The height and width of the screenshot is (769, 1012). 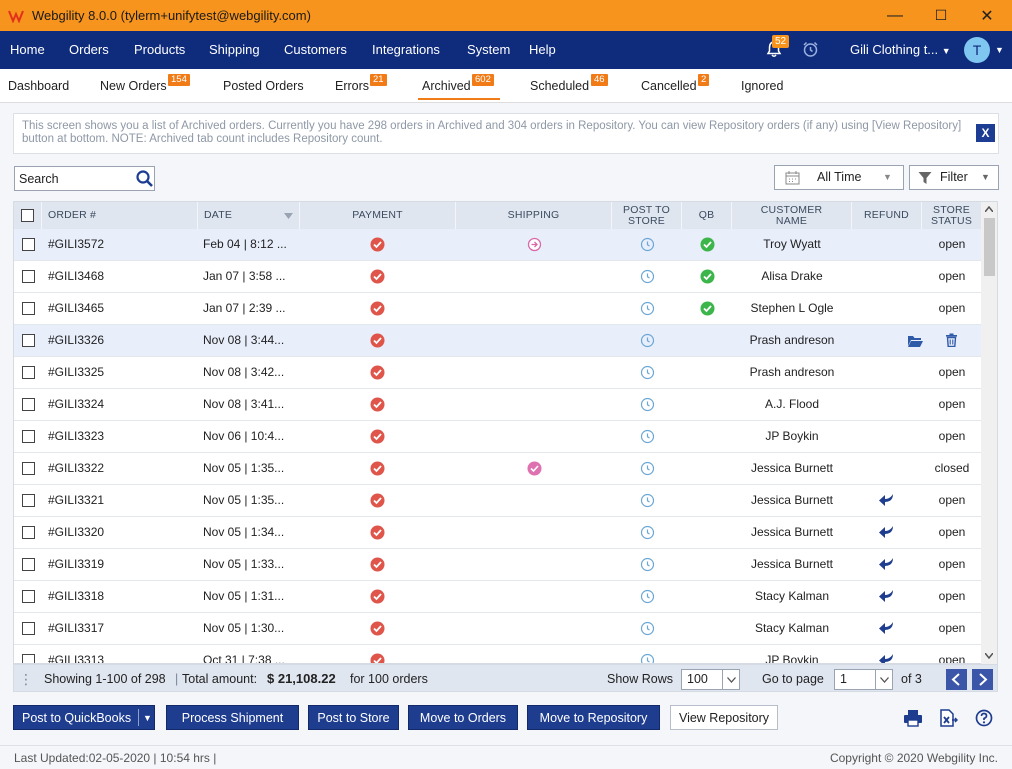 What do you see at coordinates (913, 718) in the screenshot?
I see `printer-icon` at bounding box center [913, 718].